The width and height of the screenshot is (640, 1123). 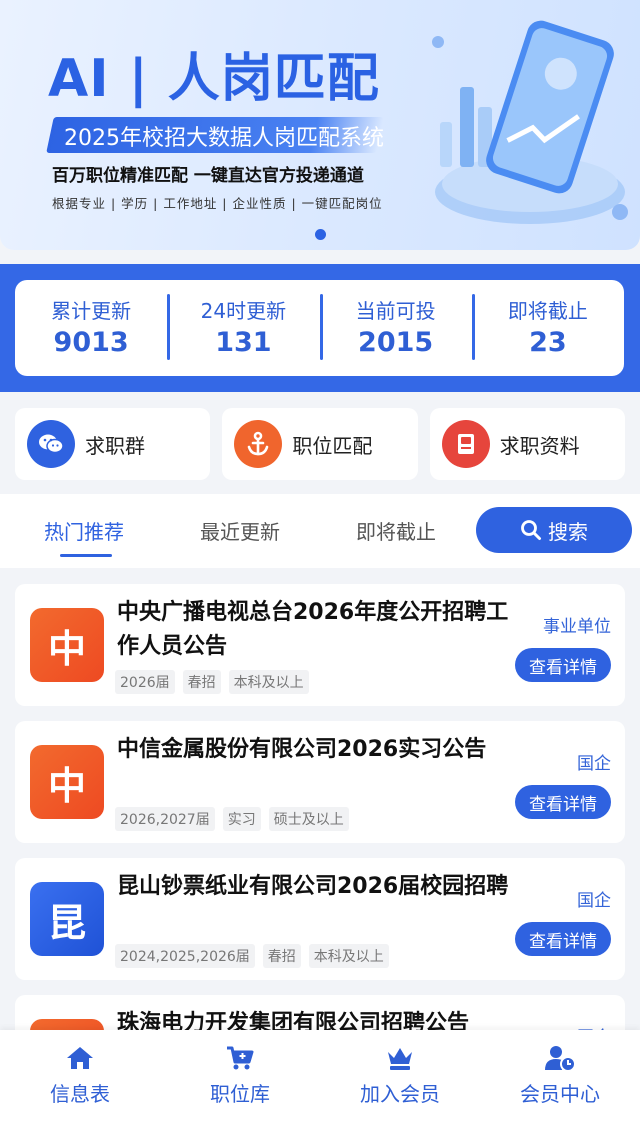 I want to click on stat-value: 9013, so click(x=91, y=342).